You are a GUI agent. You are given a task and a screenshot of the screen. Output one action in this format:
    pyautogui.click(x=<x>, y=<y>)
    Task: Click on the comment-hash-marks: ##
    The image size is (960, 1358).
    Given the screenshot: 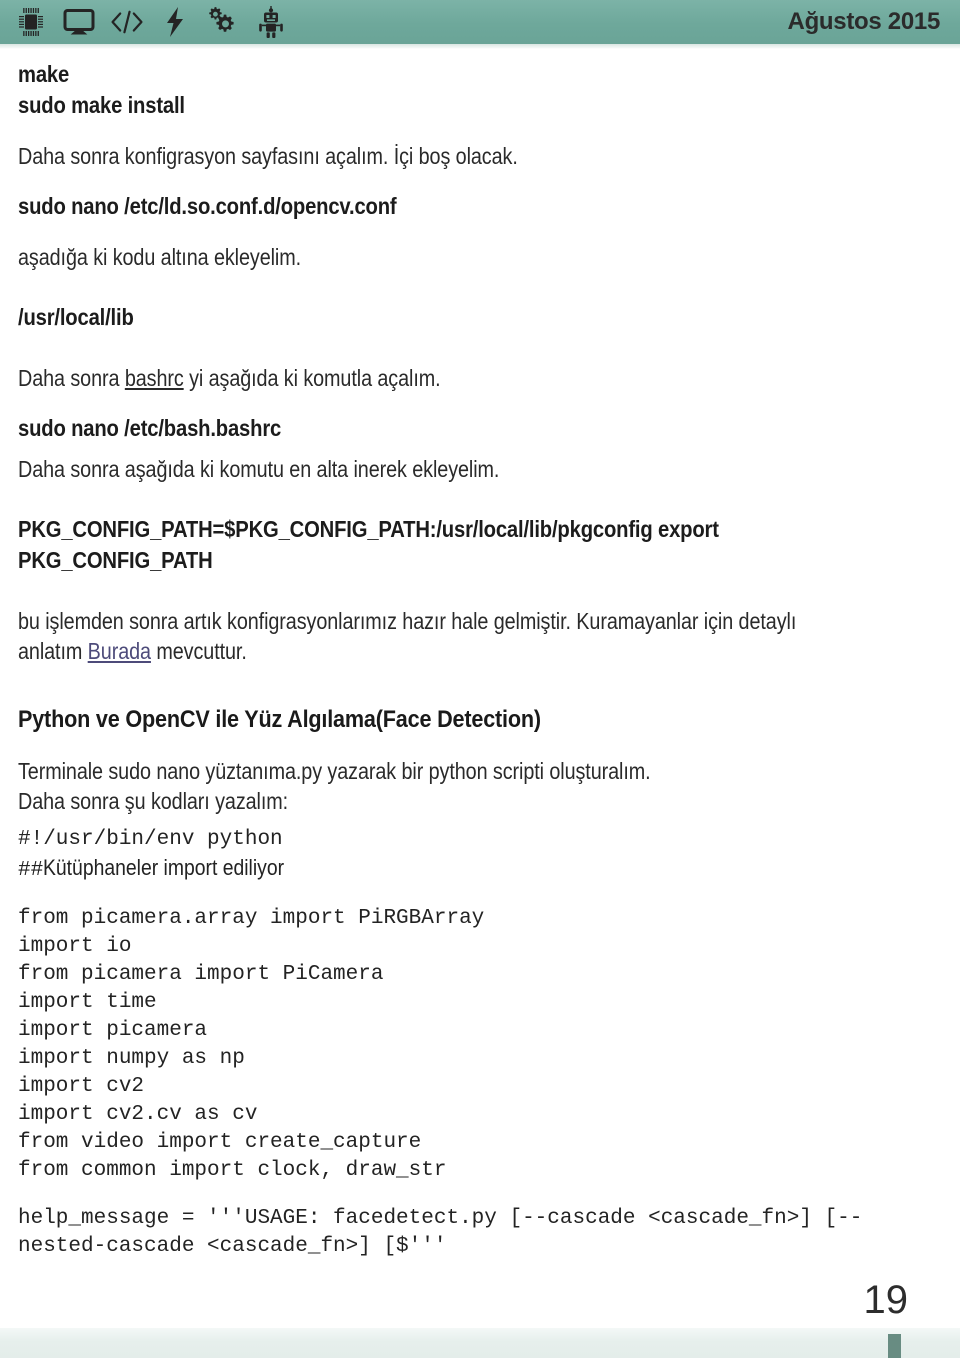 What is the action you would take?
    pyautogui.click(x=31, y=870)
    